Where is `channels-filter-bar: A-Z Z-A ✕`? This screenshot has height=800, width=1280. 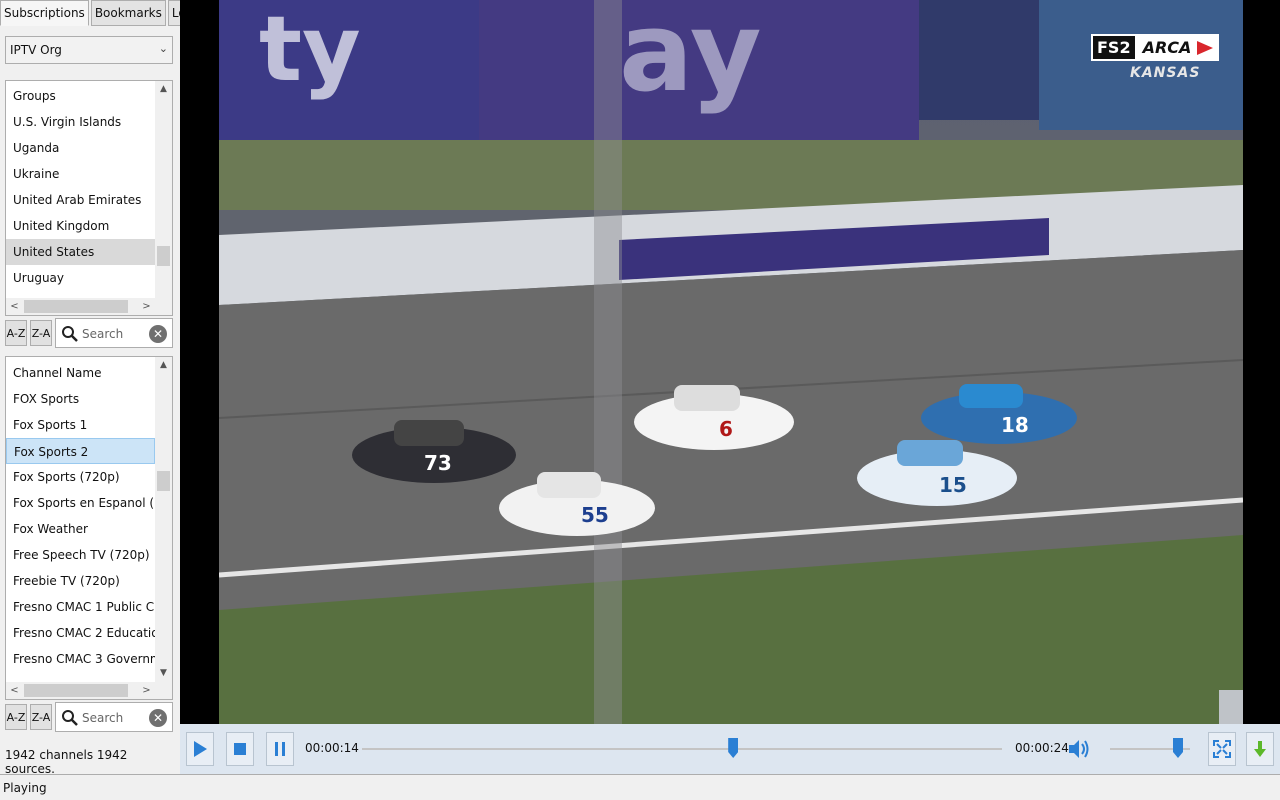
channels-filter-bar: A-Z Z-A ✕ is located at coordinates (89, 717).